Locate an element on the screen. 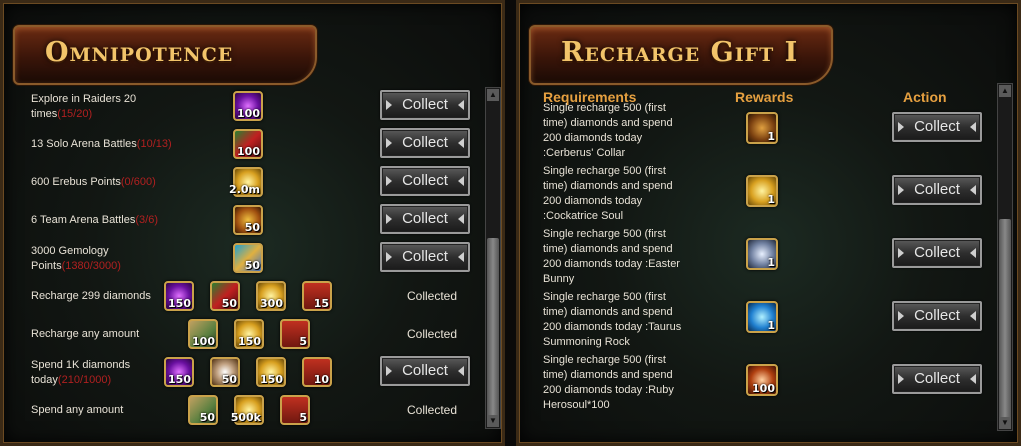 The height and width of the screenshot is (446, 1021). omnipotence-row: 6 Team Arena Battles(3/6) 50 Collect is located at coordinates (251, 222).